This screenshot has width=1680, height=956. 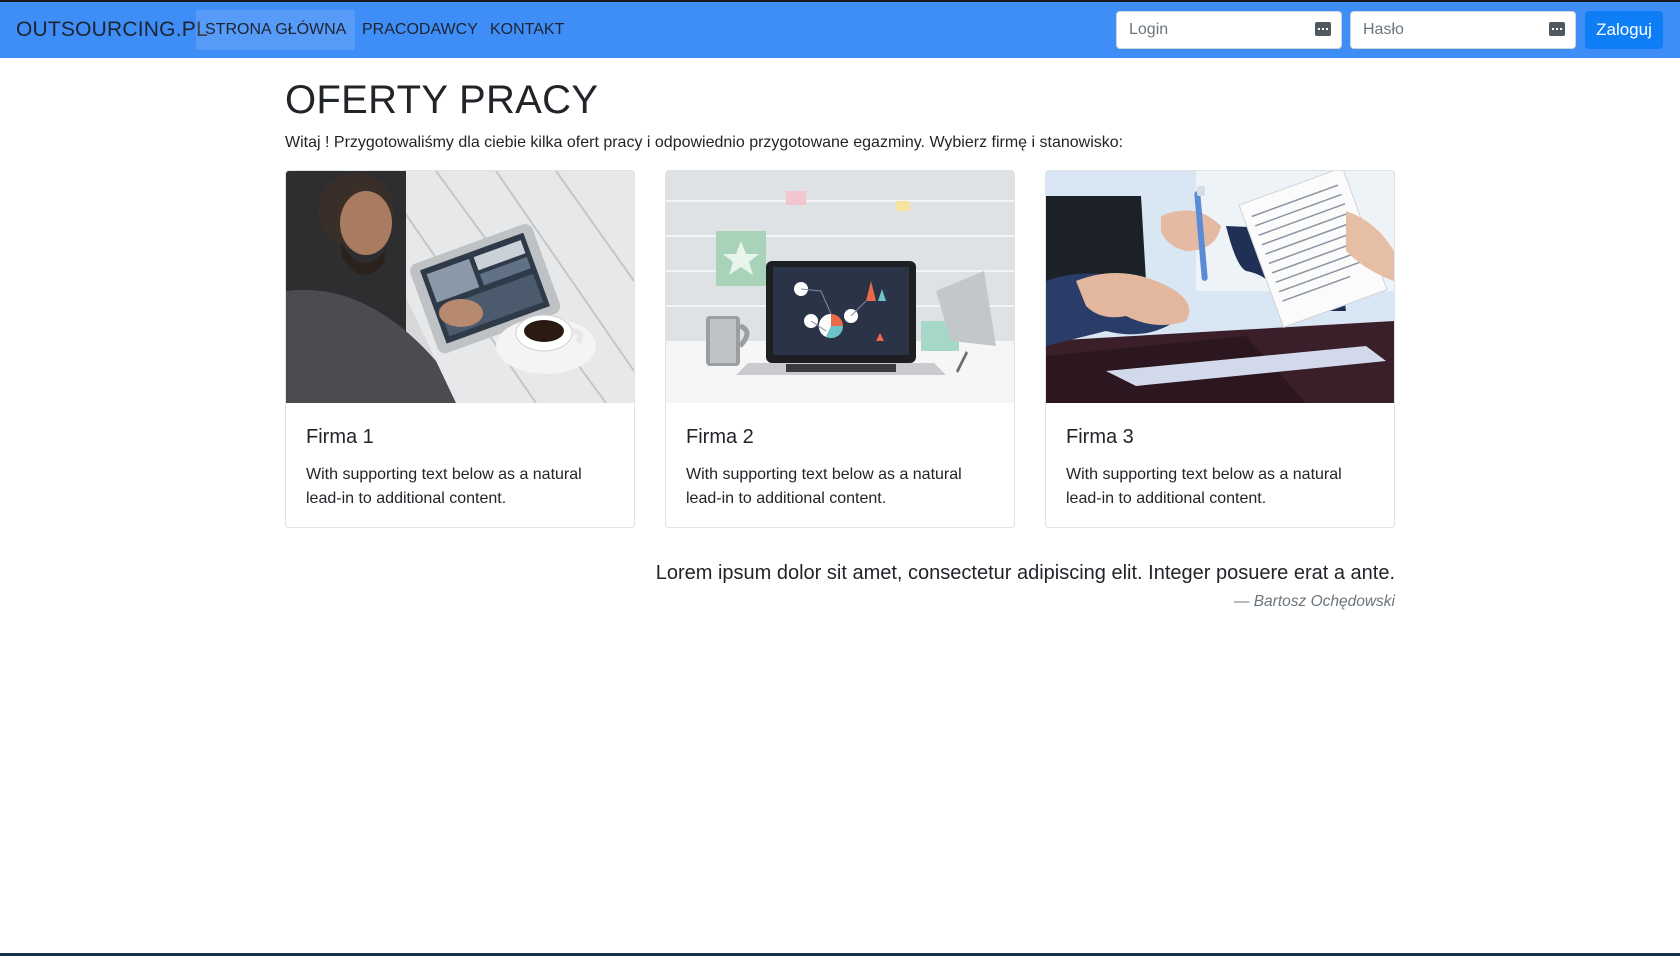 What do you see at coordinates (276, 30) in the screenshot?
I see `nav-link-home: STRONA GŁÓWNA` at bounding box center [276, 30].